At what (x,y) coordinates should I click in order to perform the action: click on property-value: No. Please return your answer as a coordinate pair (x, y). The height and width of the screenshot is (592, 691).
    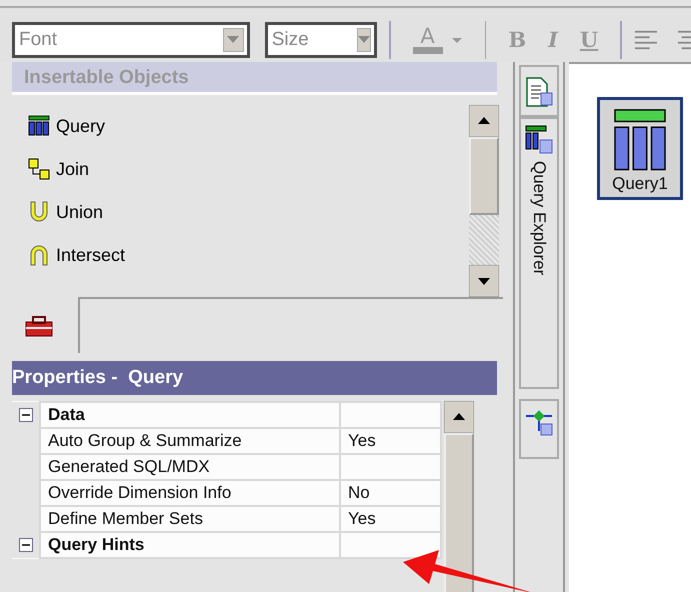
    Looking at the image, I should click on (390, 493).